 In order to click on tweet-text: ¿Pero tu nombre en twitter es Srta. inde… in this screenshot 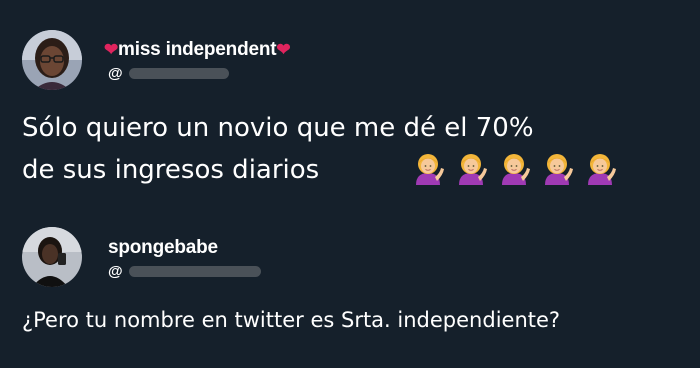, I will do `click(291, 320)`.